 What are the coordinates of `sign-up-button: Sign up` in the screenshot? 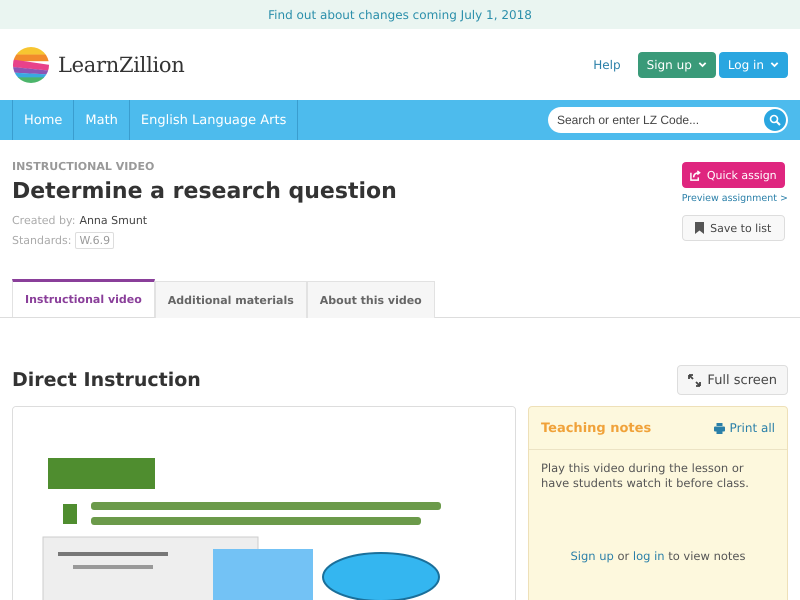 It's located at (677, 65).